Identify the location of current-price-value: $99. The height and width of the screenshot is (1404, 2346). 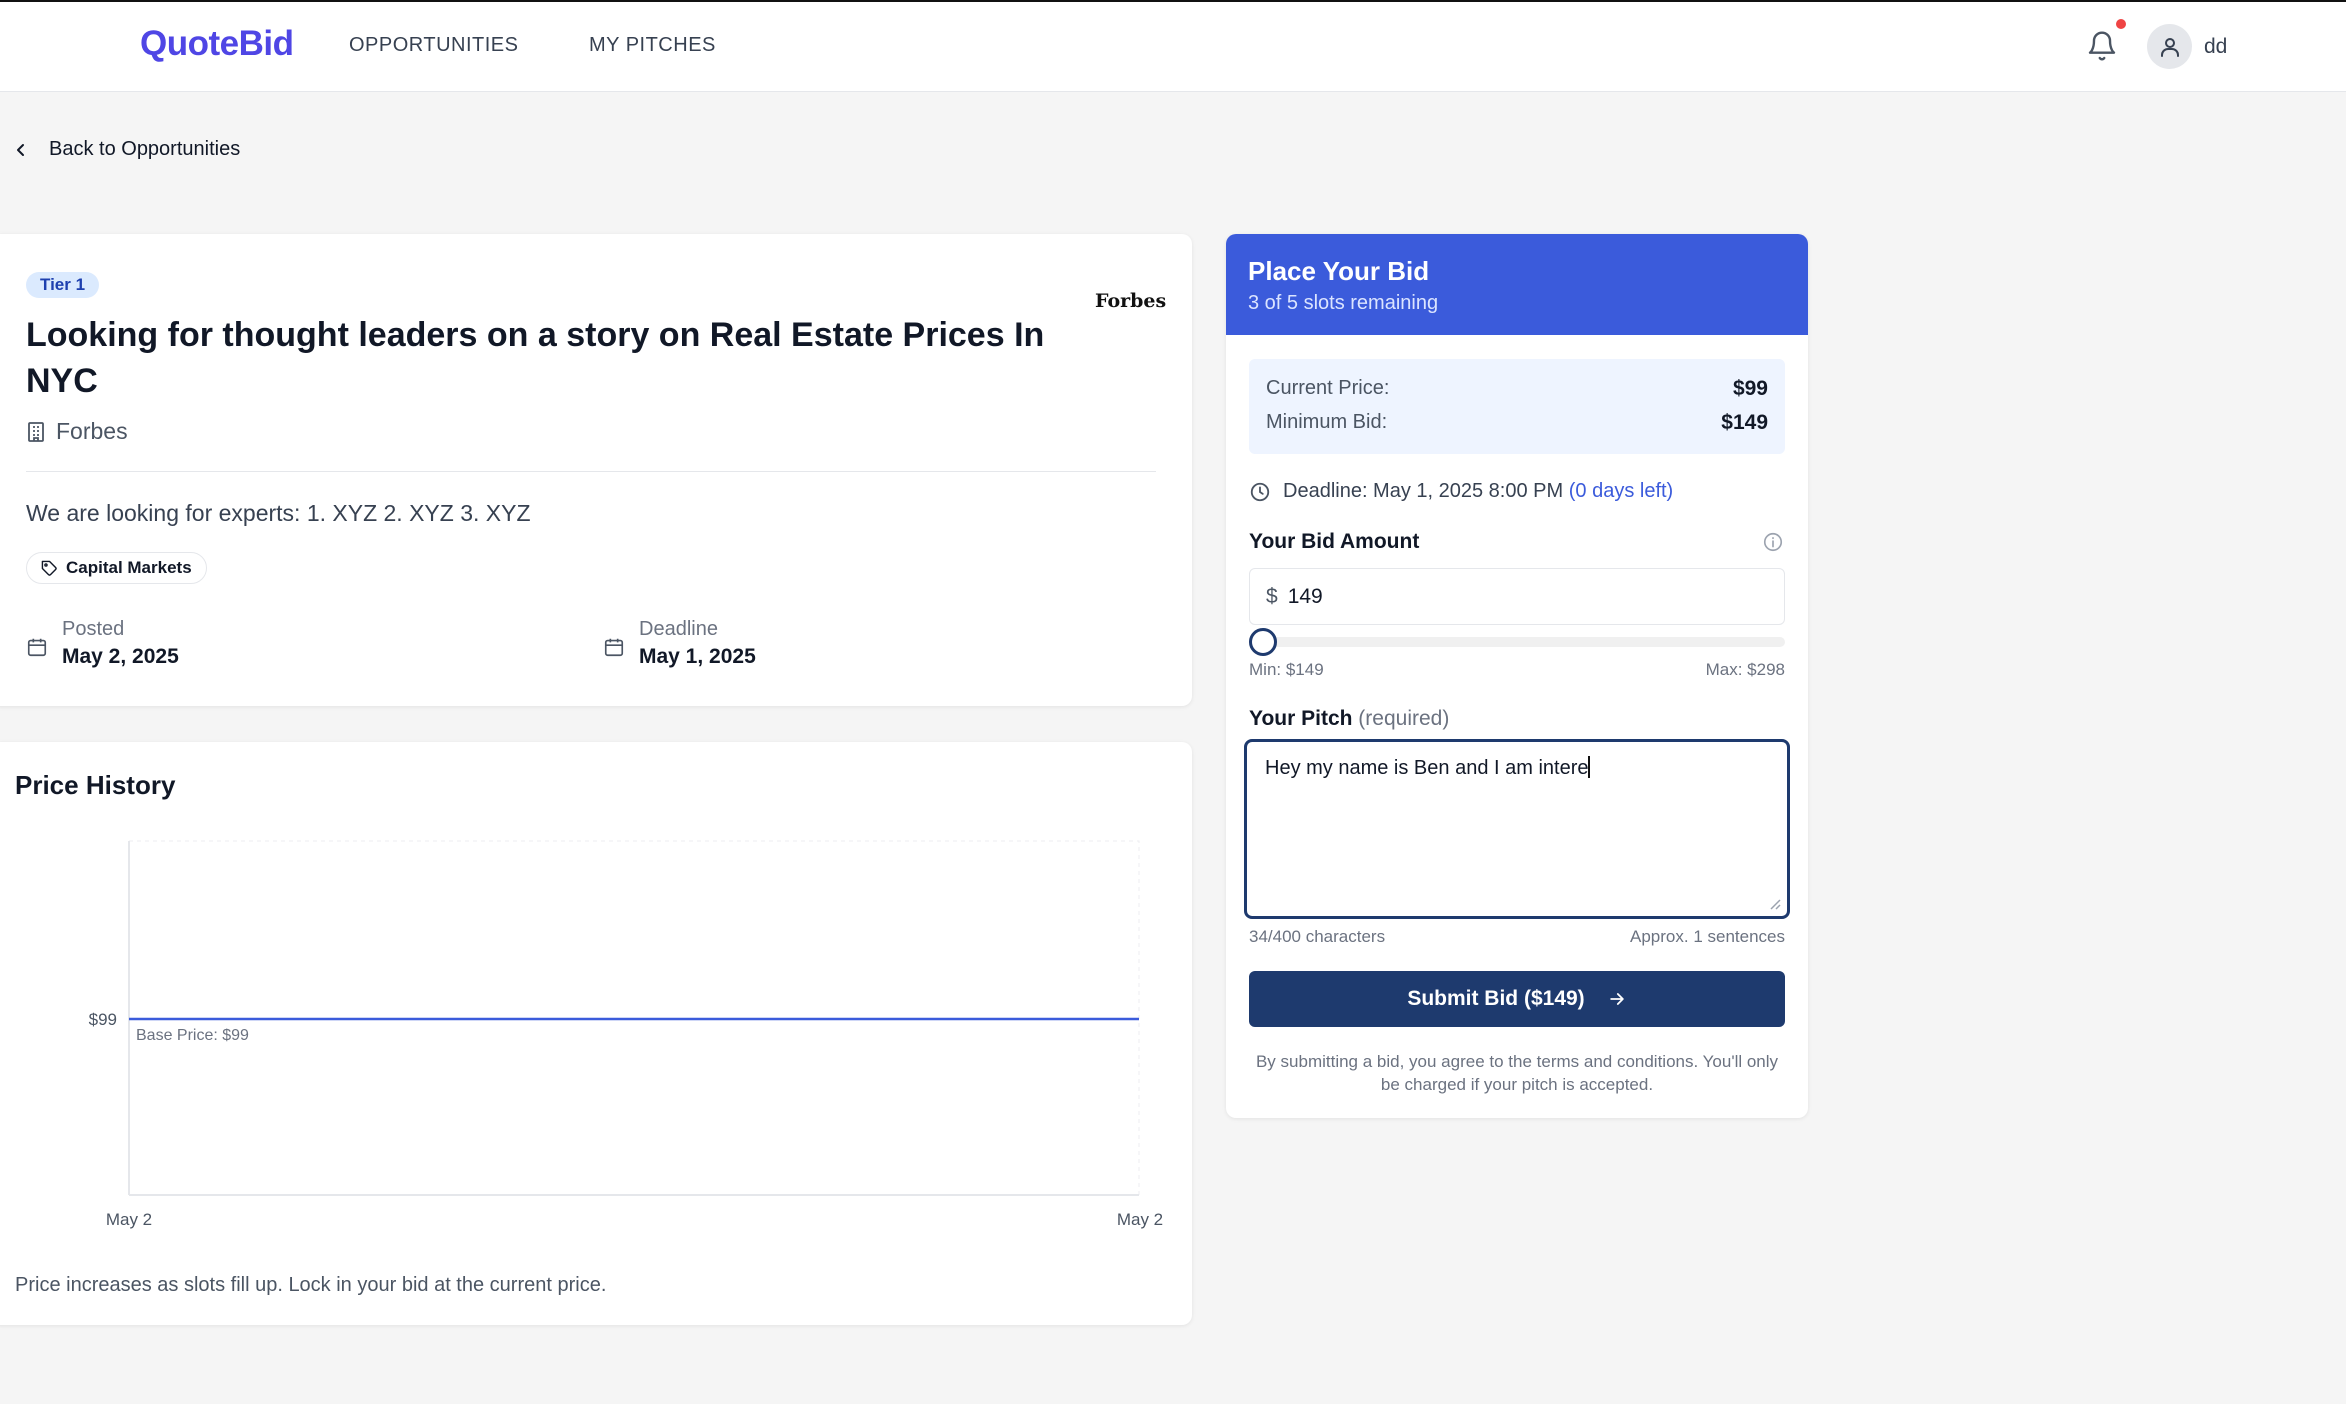
(1750, 388).